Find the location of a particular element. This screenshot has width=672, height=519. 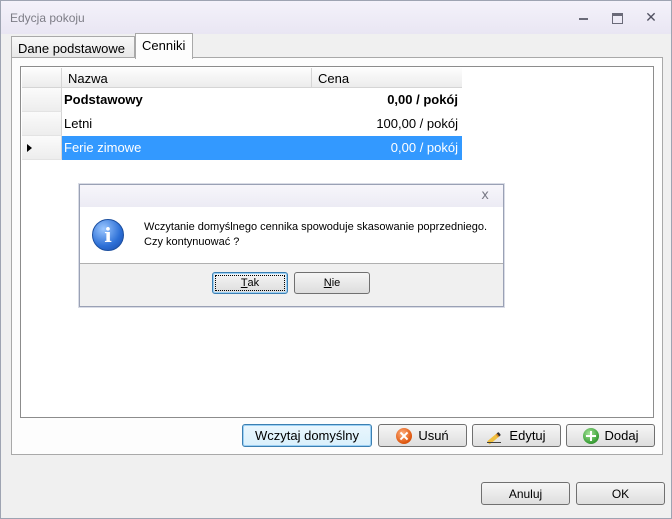

cancel-button: Anuluj is located at coordinates (525, 493).